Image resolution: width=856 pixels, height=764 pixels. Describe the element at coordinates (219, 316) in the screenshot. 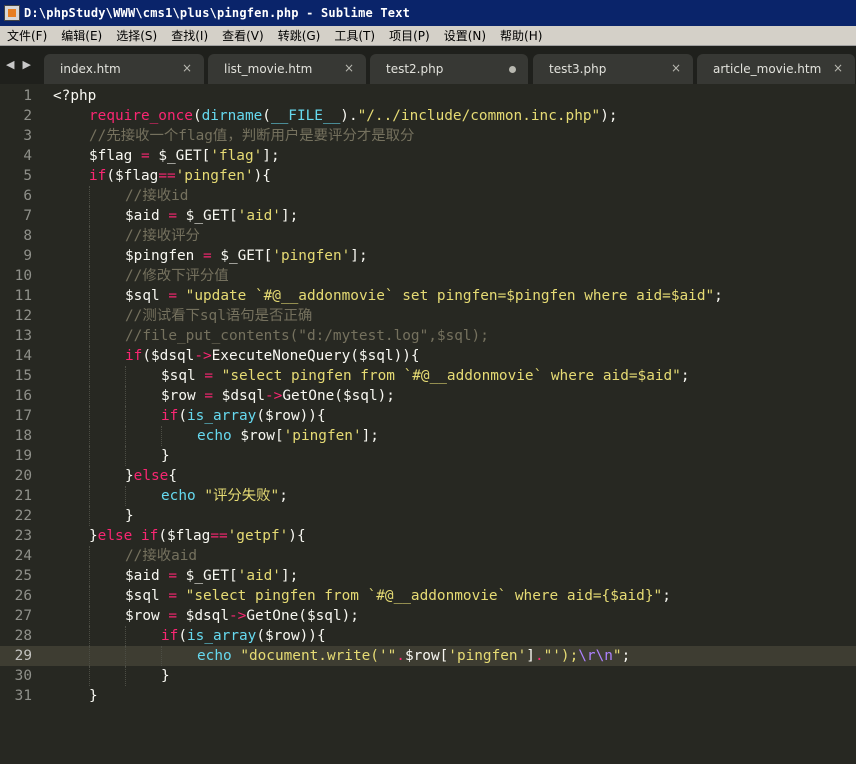

I see `code-token: //测试看下sql语句是否正确` at that location.